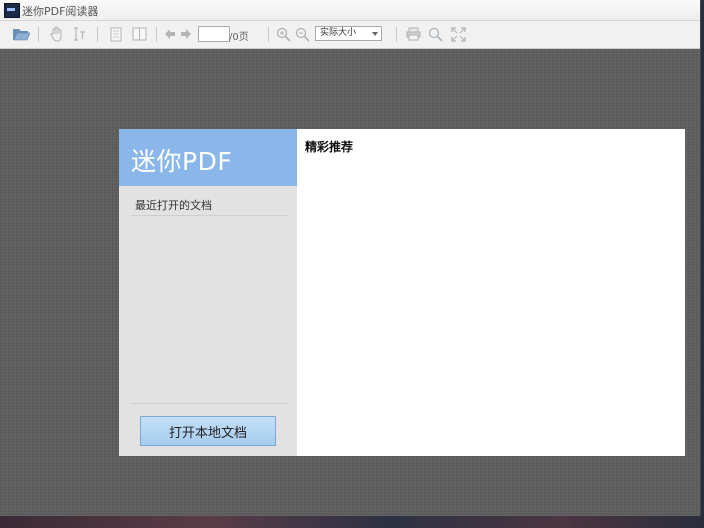  I want to click on open-local-document-button: 打开本地文档, so click(208, 431).